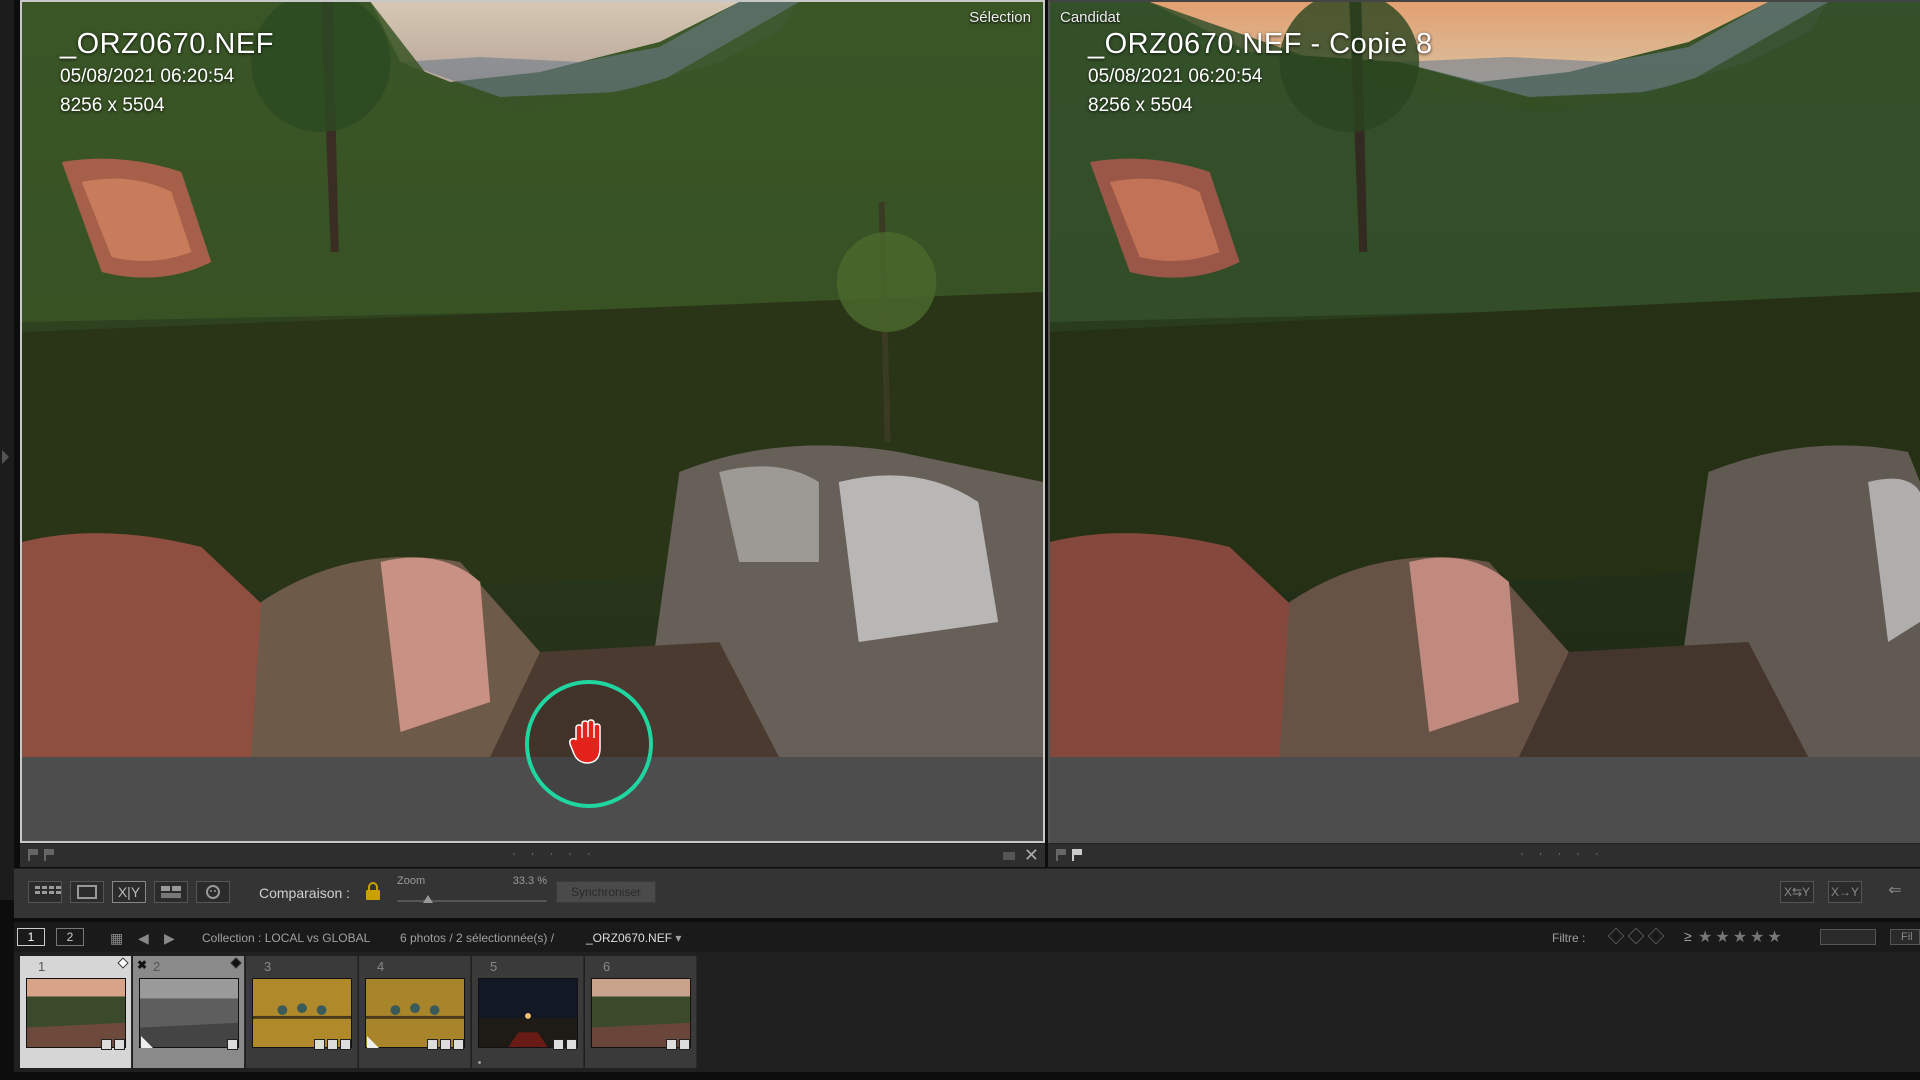 The height and width of the screenshot is (1080, 1920). Describe the element at coordinates (607, 966) in the screenshot. I see `cell-index: 6` at that location.